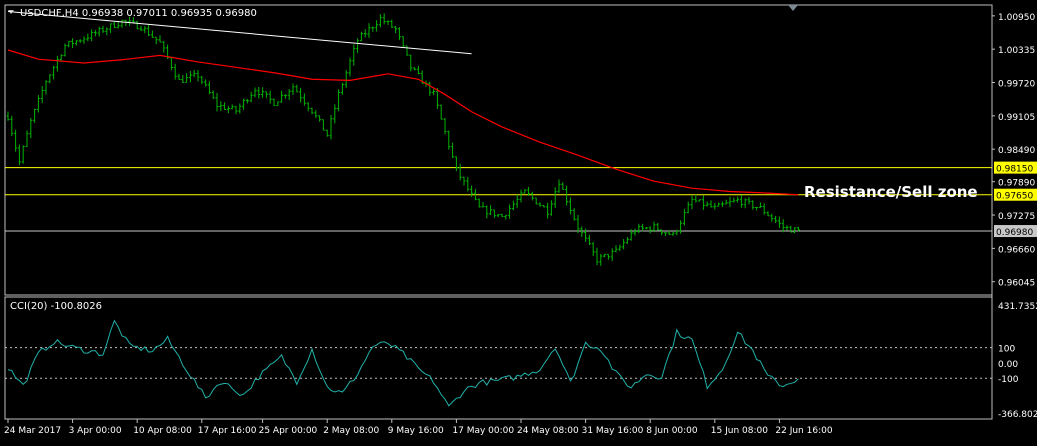  Describe the element at coordinates (1016, 184) in the screenshot. I see `price-tick-label: 0.97890` at that location.